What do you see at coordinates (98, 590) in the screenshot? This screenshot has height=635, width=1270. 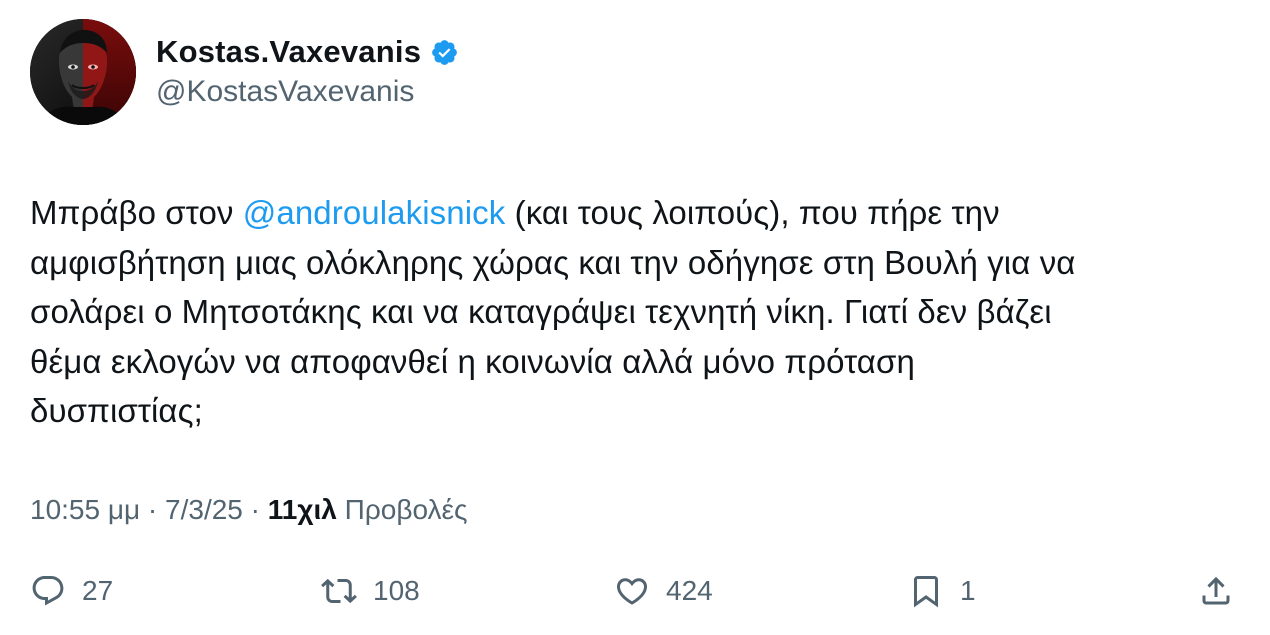 I see `reply-count: 27` at bounding box center [98, 590].